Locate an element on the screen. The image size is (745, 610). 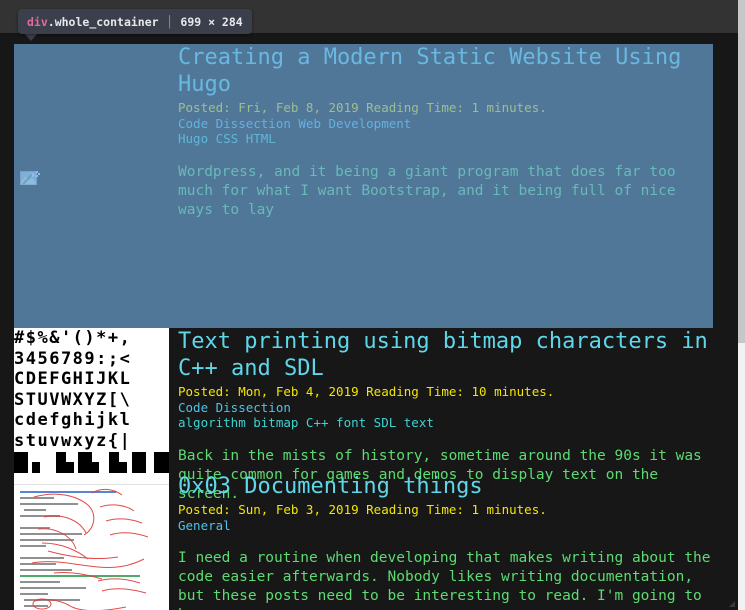
font-glyph-row: CDEFGHIJKL is located at coordinates (73, 379).